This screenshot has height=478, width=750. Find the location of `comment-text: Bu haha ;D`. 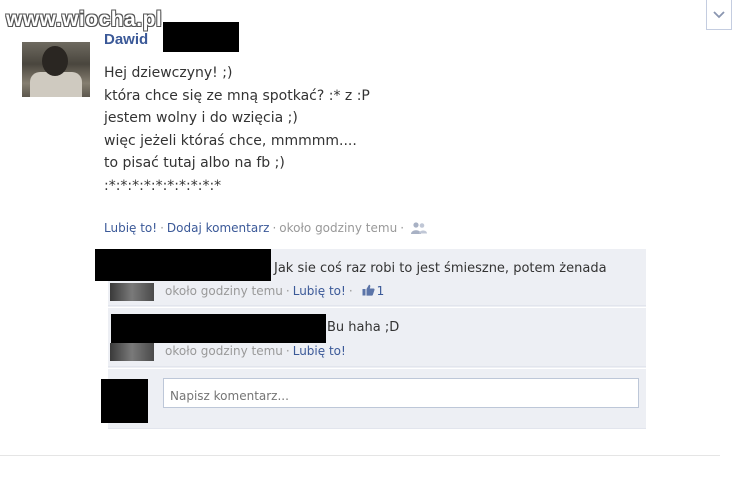

comment-text: Bu haha ;D is located at coordinates (363, 327).